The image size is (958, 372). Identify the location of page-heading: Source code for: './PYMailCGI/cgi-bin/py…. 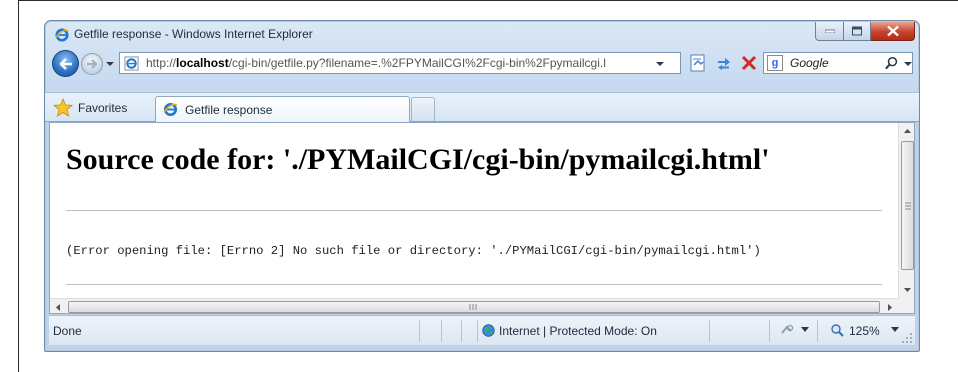
(418, 159).